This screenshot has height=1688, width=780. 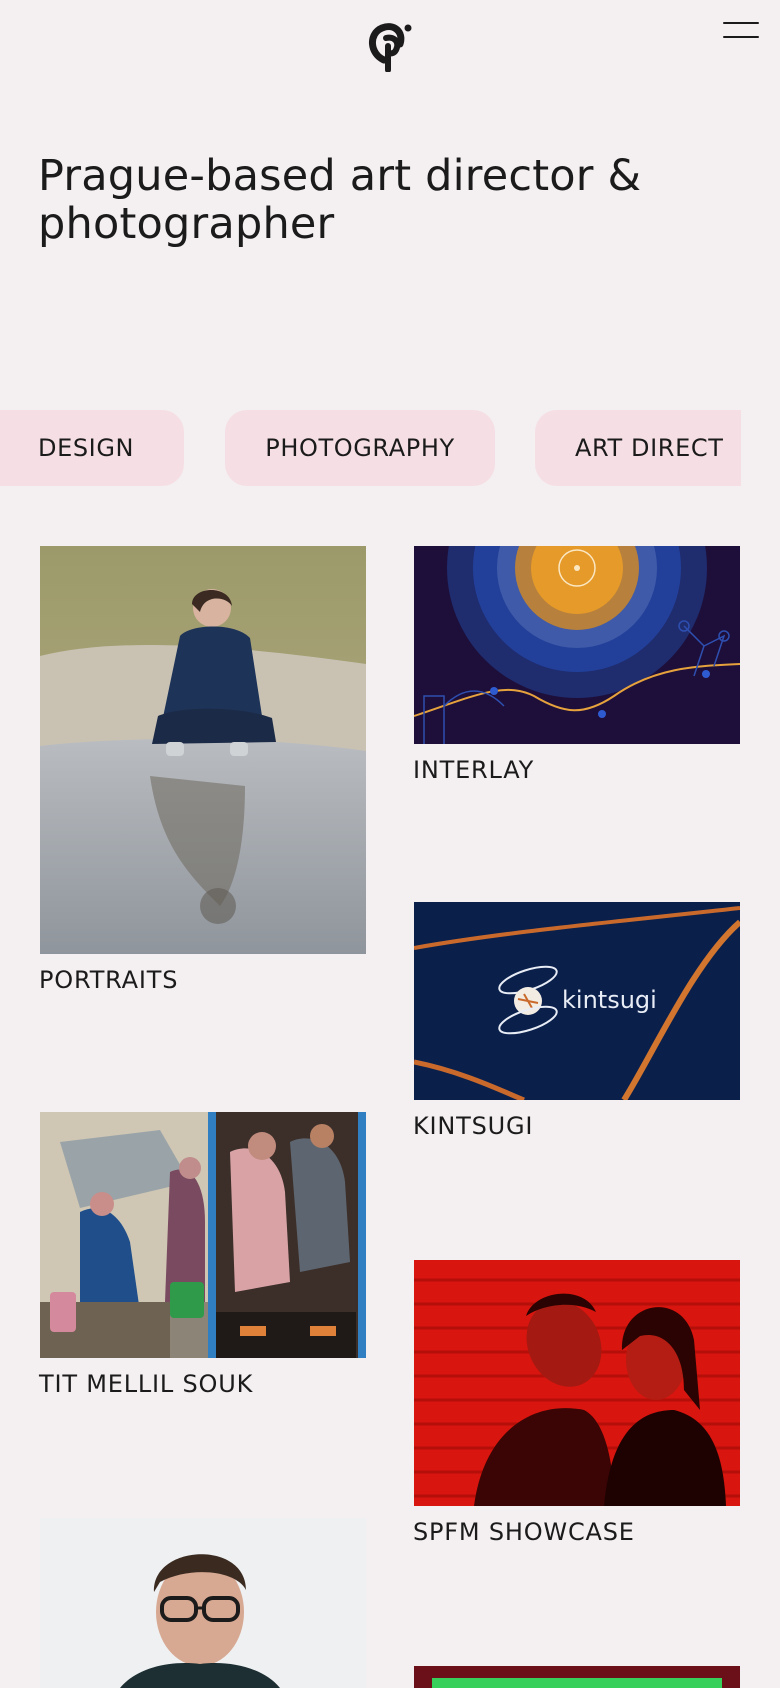 I want to click on project-card-green-preview, so click(x=577, y=1677).